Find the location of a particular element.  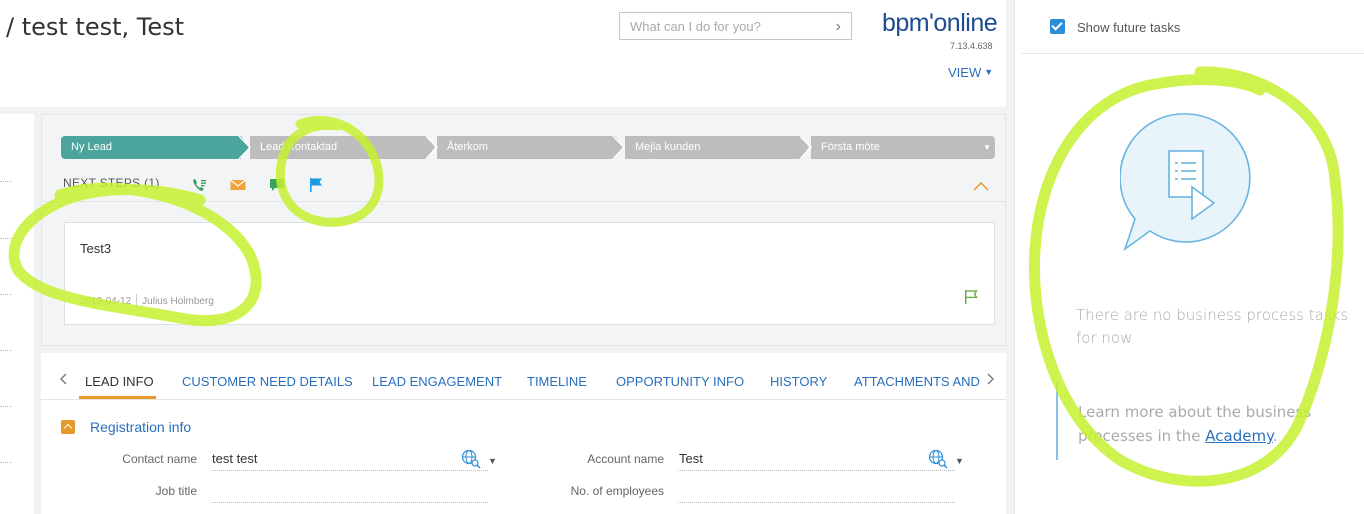

active-tab-indicator is located at coordinates (117, 397).